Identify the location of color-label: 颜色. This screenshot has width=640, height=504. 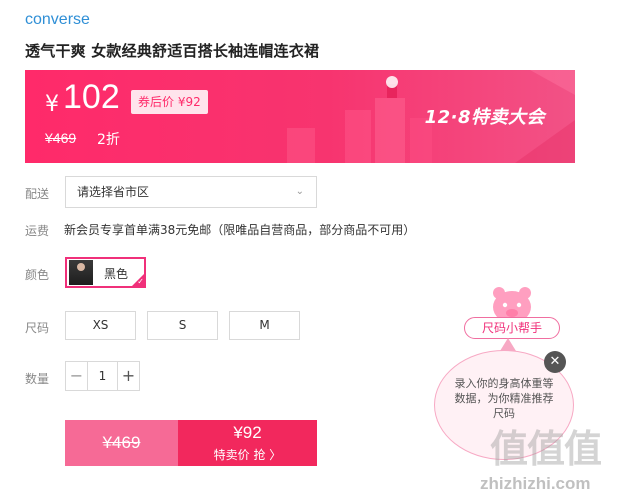
(37, 275).